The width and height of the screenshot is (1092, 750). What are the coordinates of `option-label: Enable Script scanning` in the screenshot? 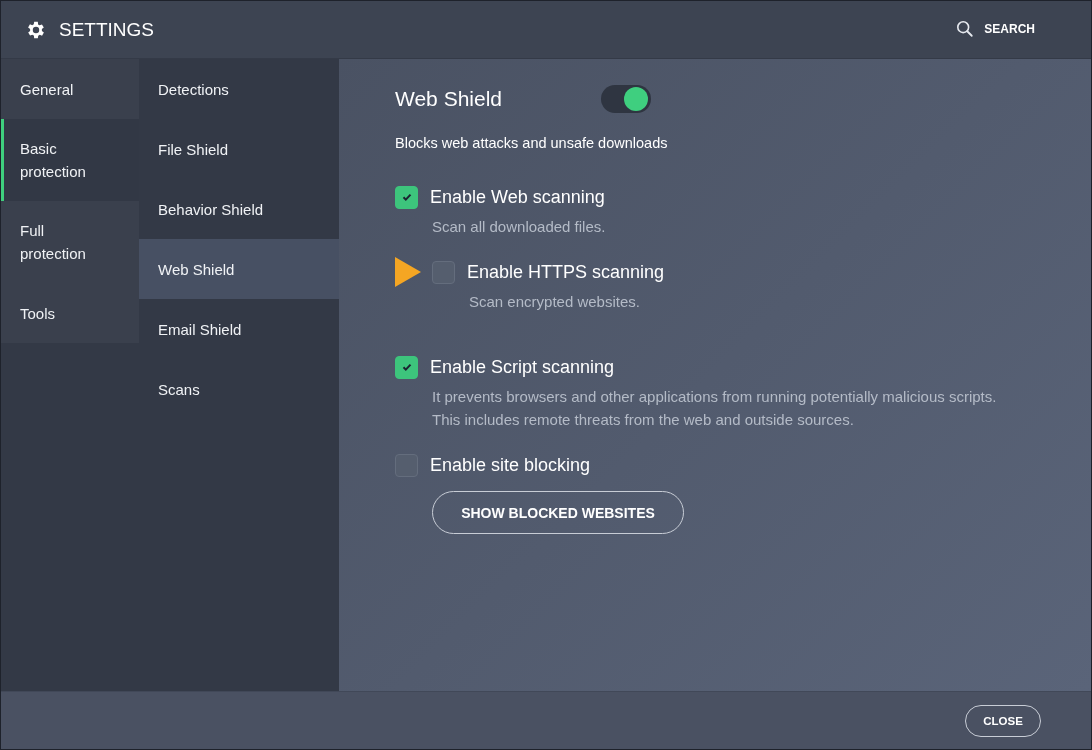 It's located at (522, 367).